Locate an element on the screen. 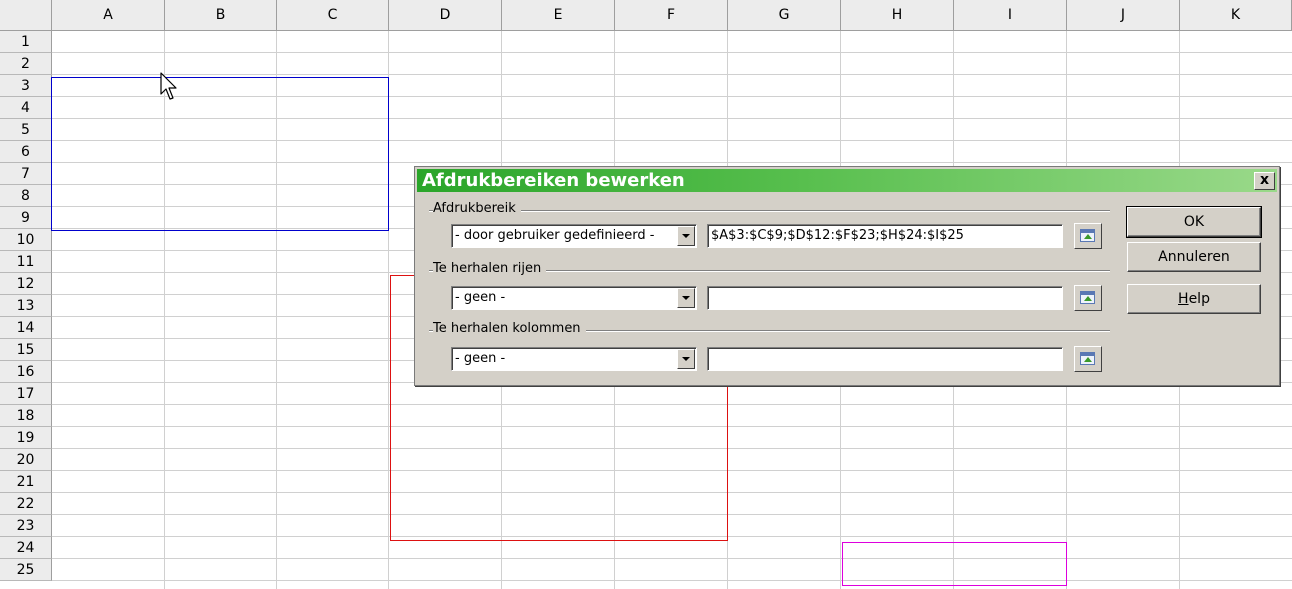  help-mnemonic: H is located at coordinates (1183, 299).